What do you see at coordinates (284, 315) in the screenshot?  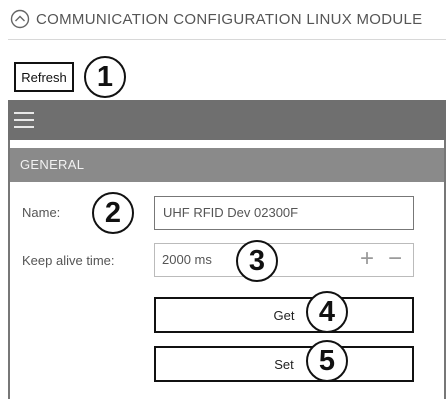 I see `get-button: Get` at bounding box center [284, 315].